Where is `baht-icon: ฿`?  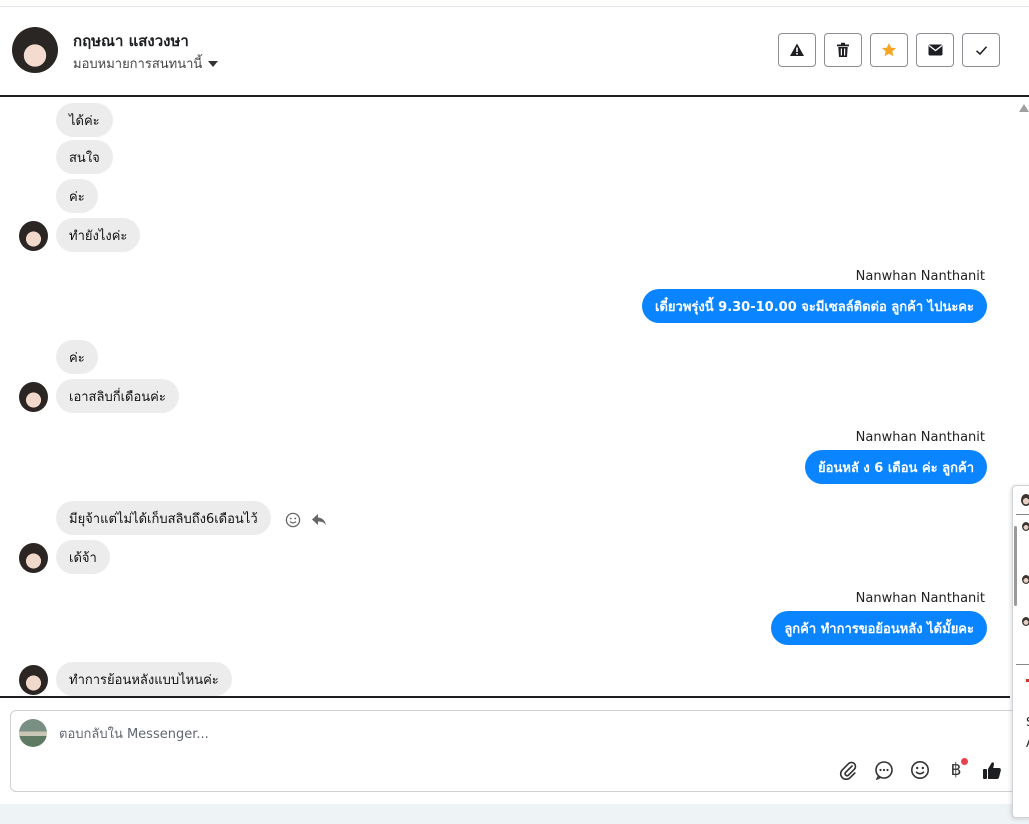 baht-icon: ฿ is located at coordinates (956, 770).